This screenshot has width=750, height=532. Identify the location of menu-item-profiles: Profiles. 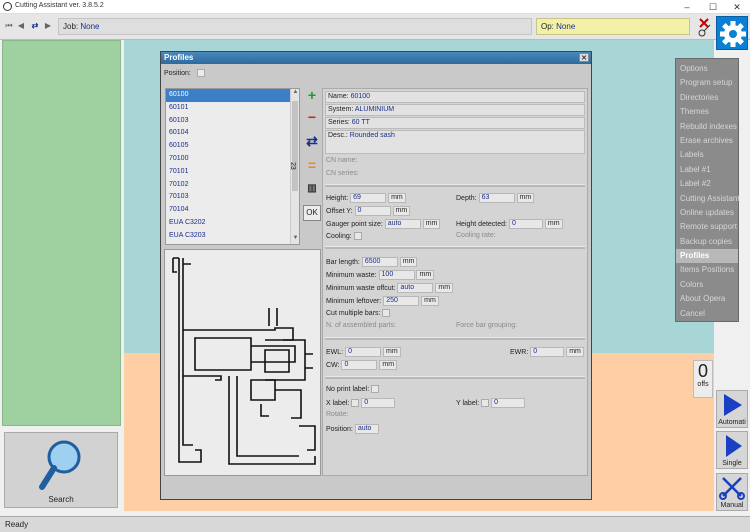
(707, 256).